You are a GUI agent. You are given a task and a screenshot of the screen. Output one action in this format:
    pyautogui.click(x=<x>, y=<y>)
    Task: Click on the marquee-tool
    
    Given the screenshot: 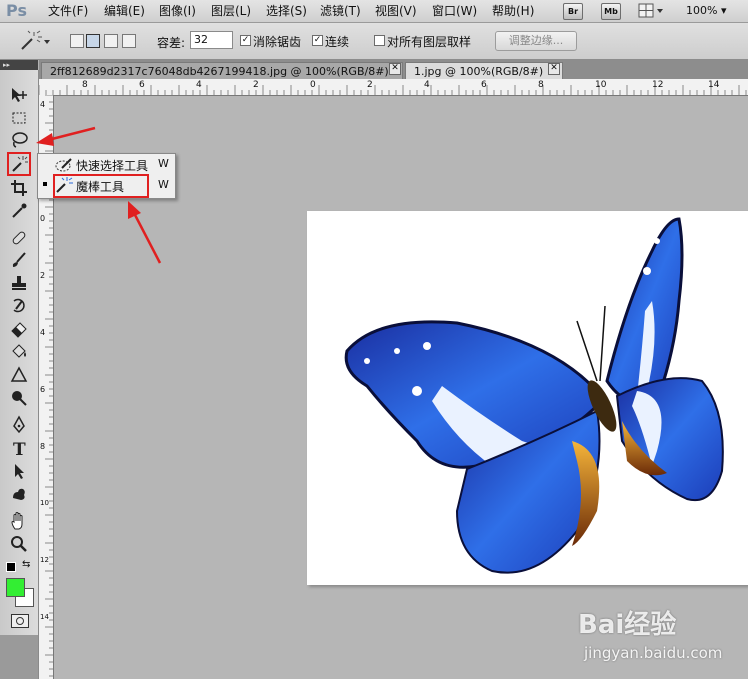 What is the action you would take?
    pyautogui.click(x=19, y=118)
    